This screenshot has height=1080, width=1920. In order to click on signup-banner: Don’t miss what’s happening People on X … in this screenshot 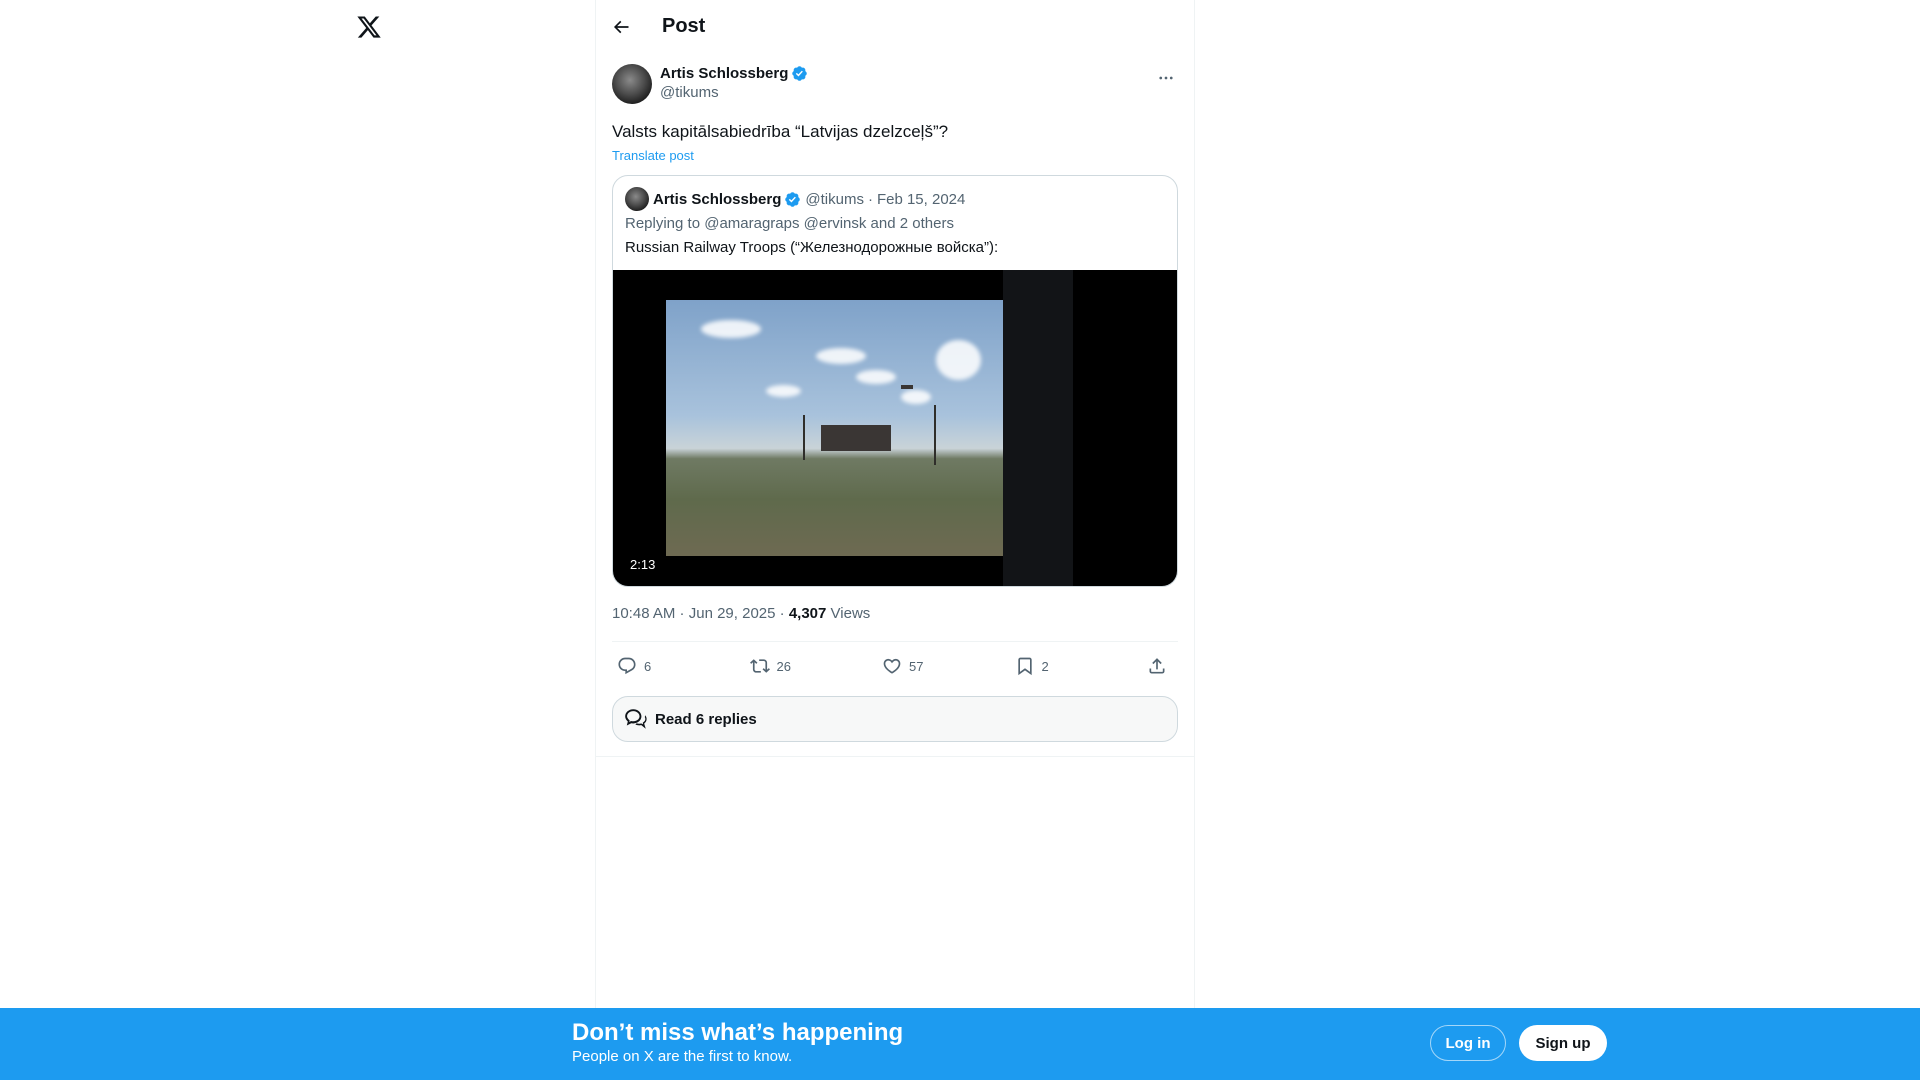, I will do `click(960, 1044)`.